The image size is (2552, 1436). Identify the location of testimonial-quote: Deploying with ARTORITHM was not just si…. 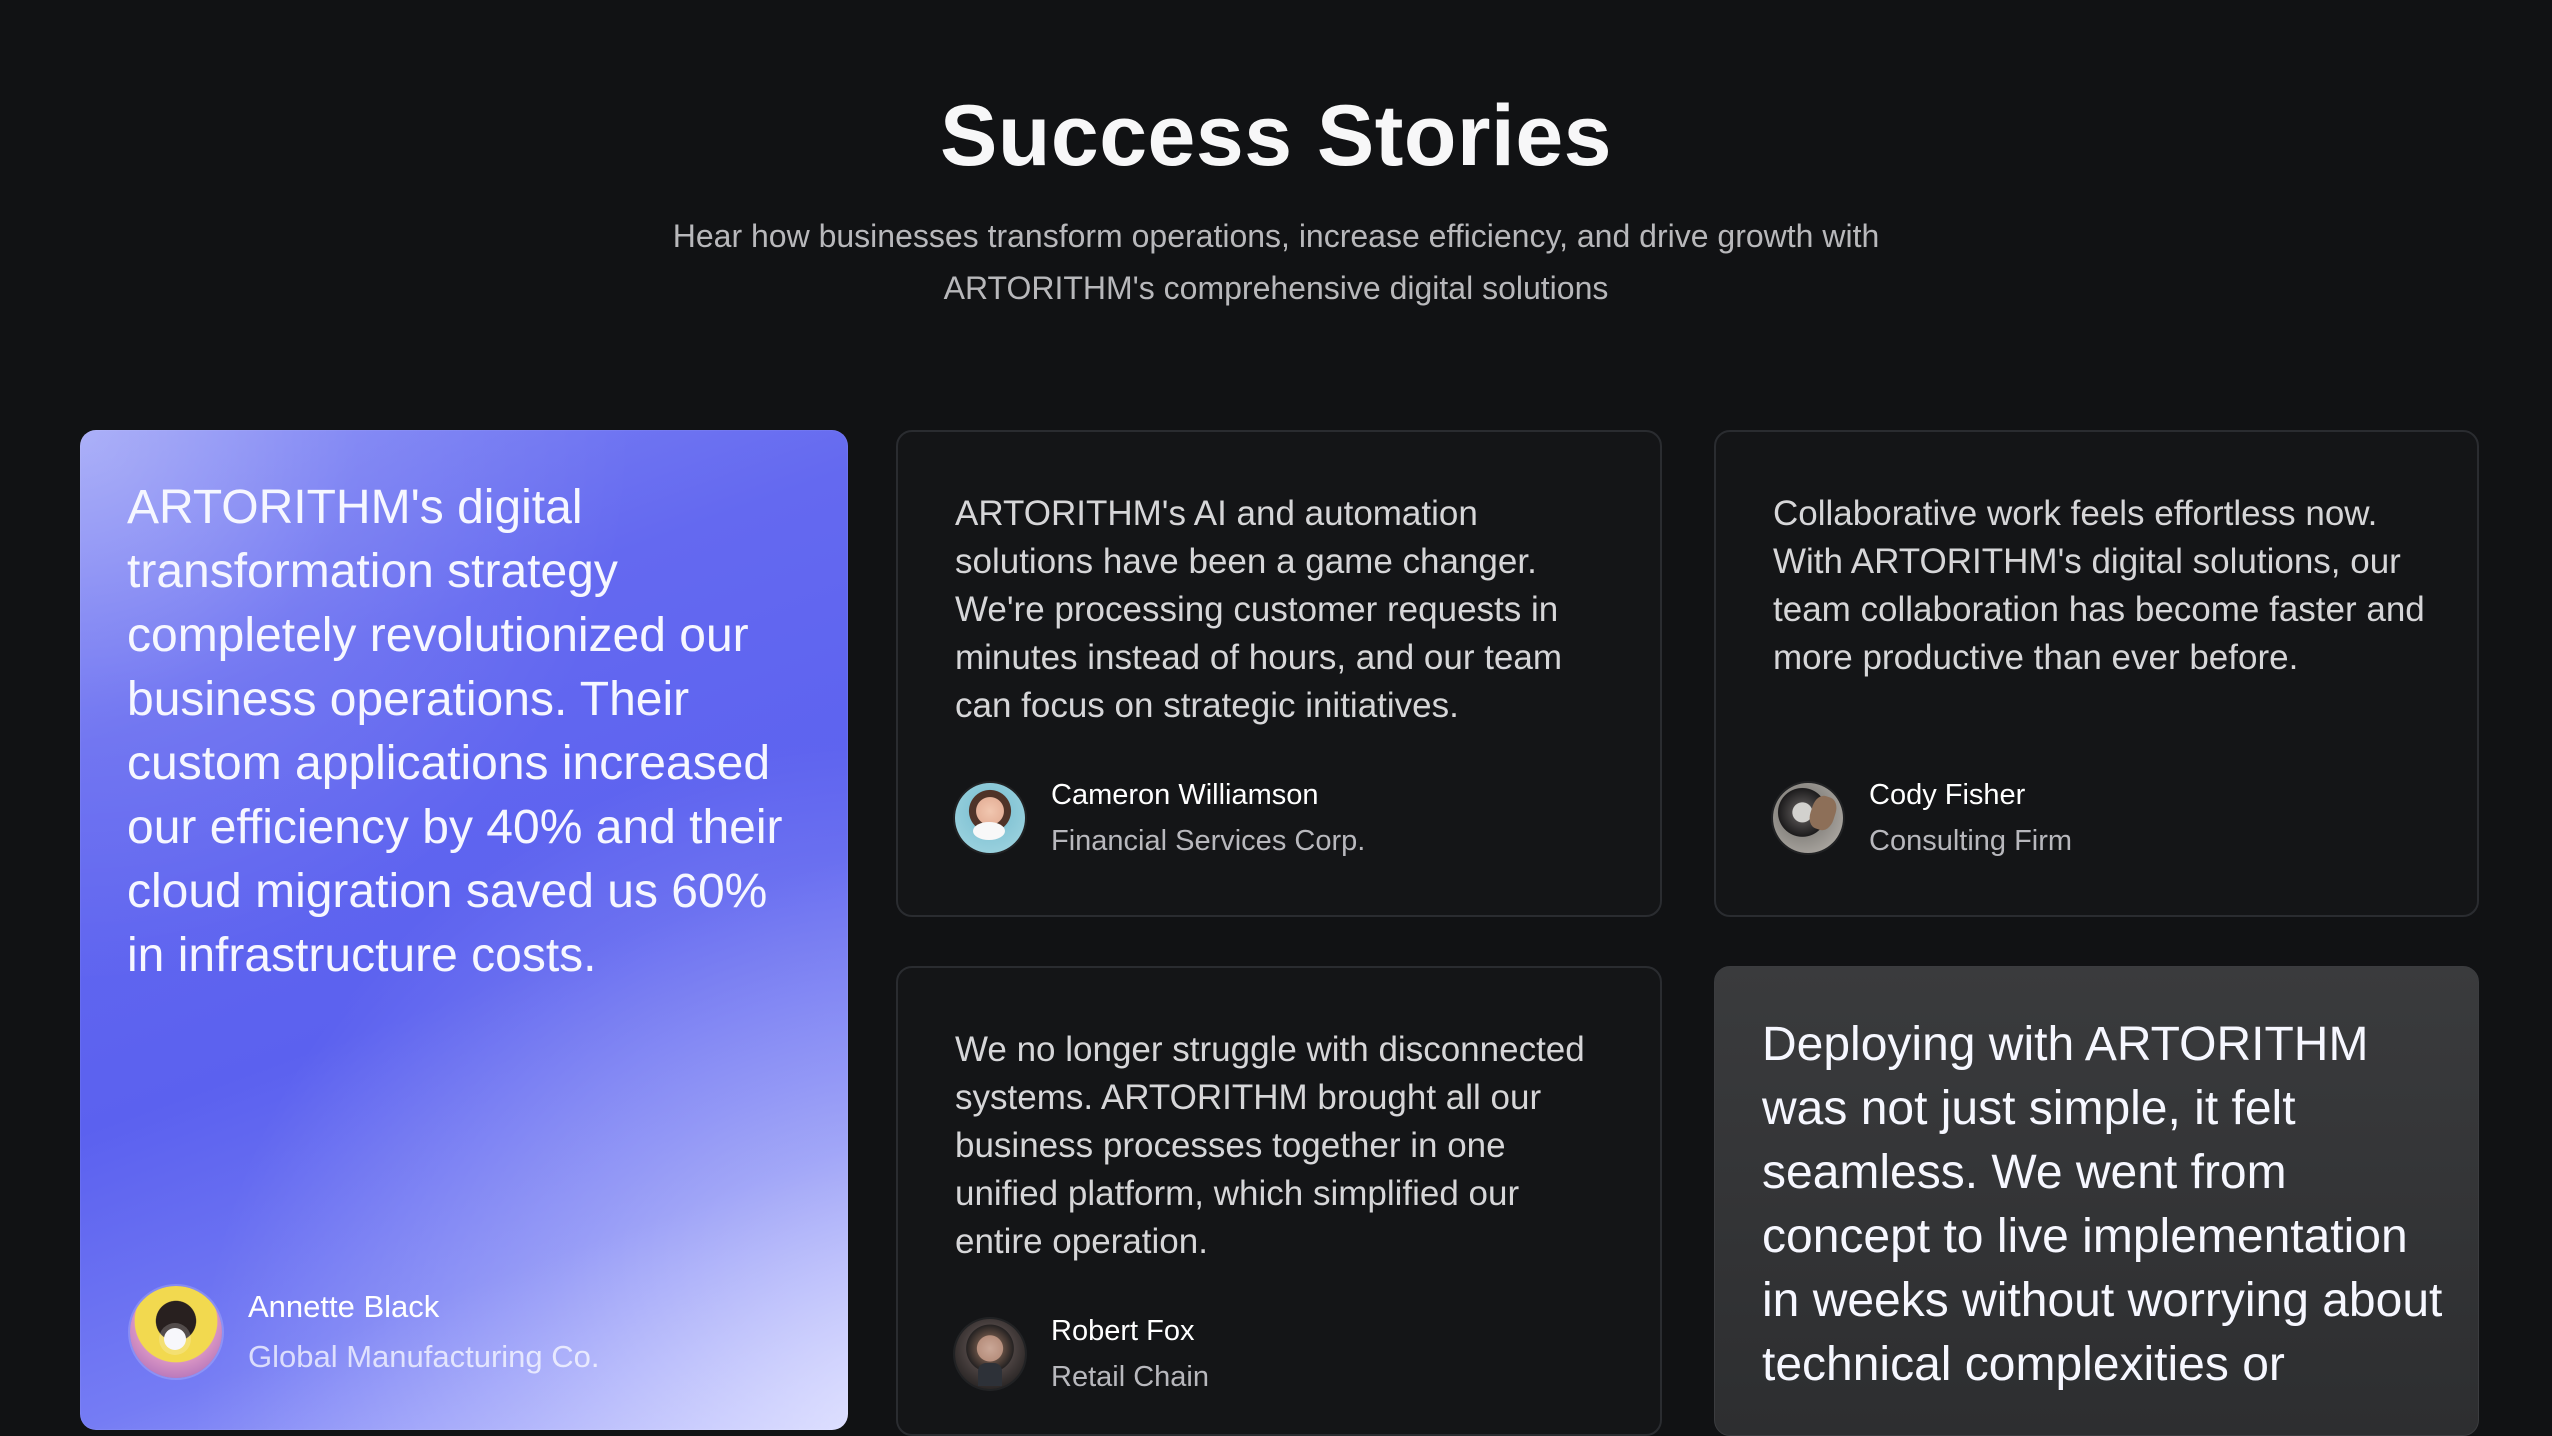
(2102, 1204).